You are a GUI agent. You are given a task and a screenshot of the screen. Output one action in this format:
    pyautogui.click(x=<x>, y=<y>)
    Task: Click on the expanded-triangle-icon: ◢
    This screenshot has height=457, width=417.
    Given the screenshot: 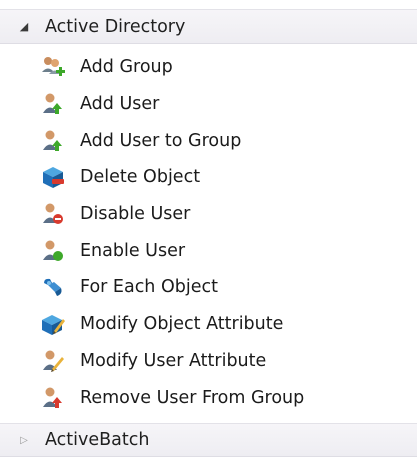 What is the action you would take?
    pyautogui.click(x=24, y=26)
    